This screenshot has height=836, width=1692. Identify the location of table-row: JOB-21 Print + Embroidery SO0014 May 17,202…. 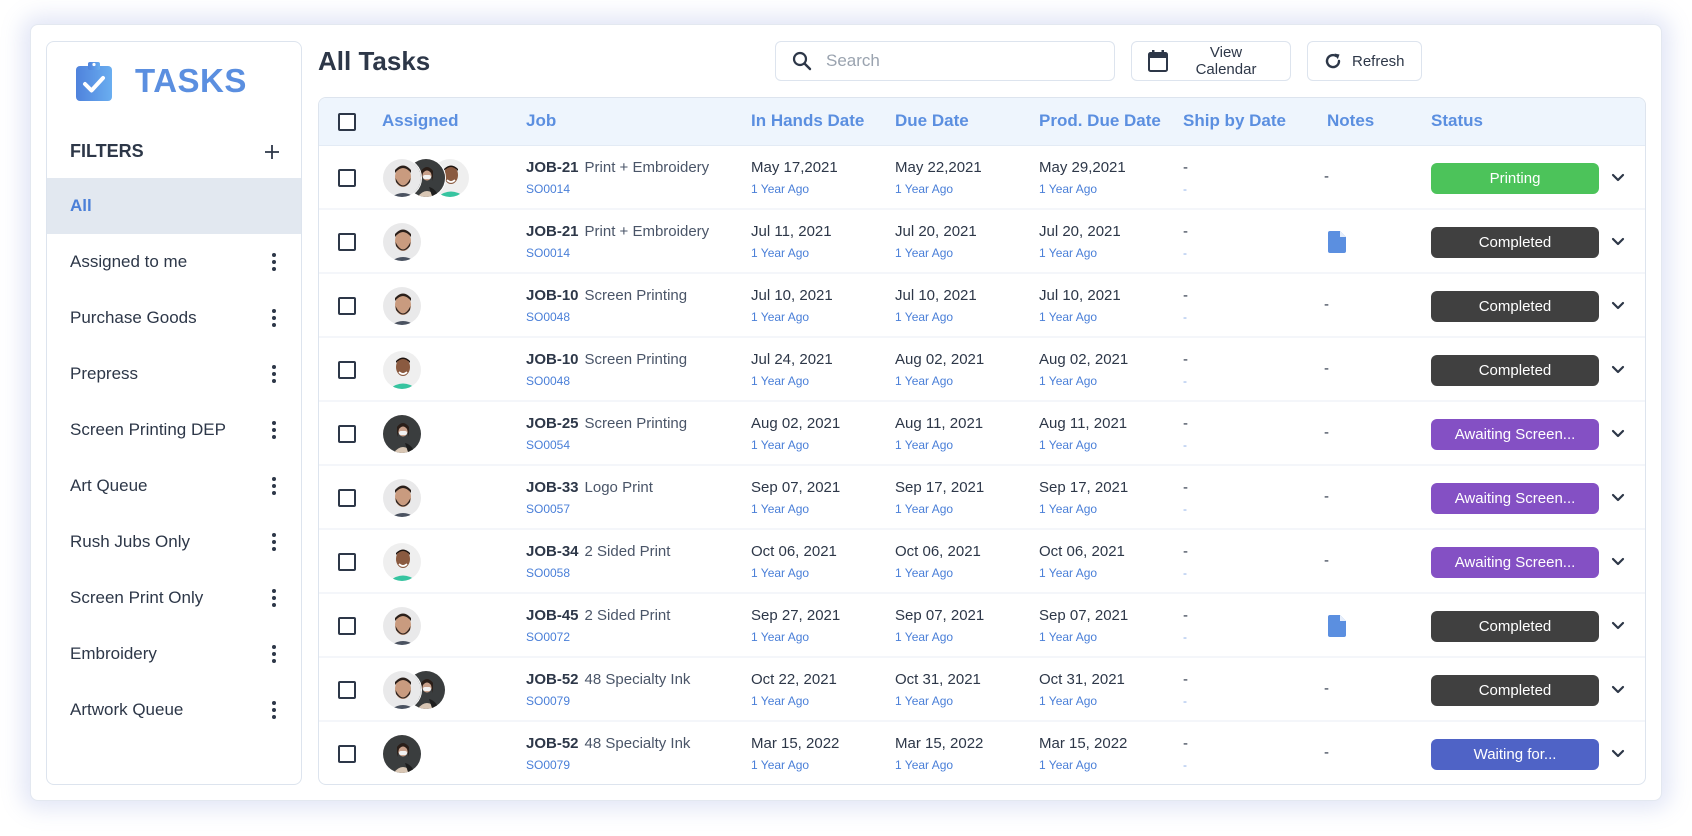
(982, 178).